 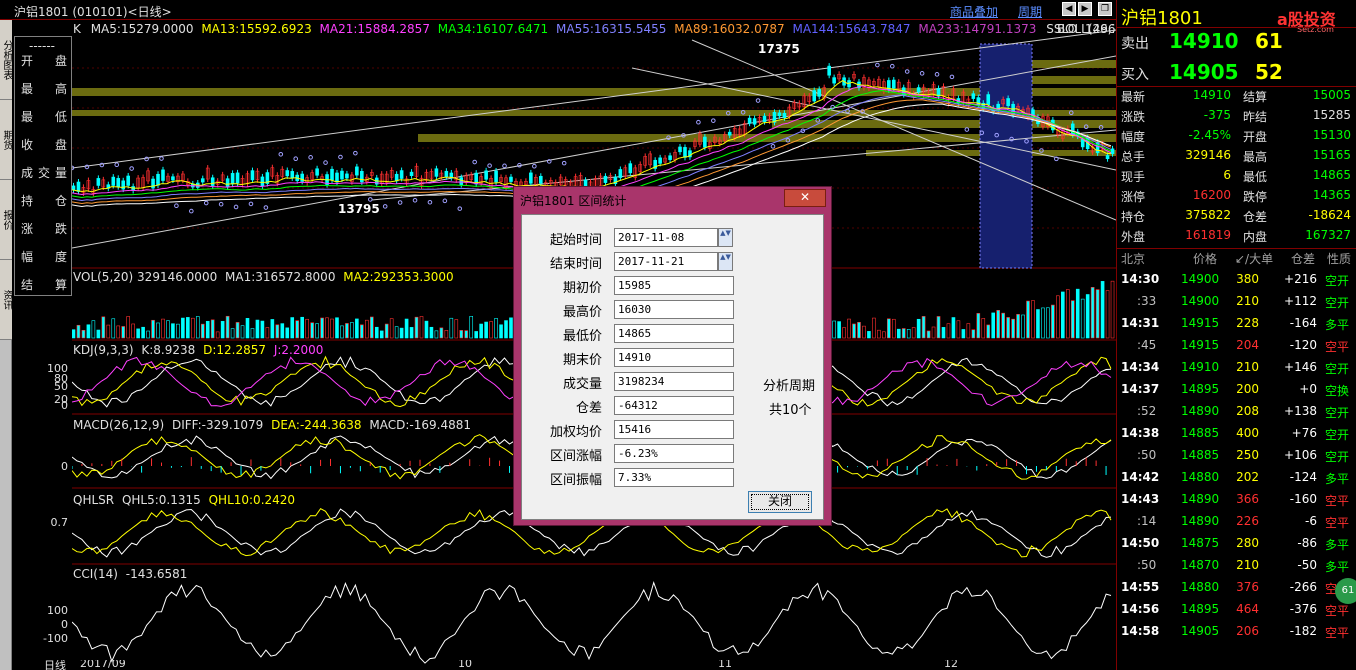 What do you see at coordinates (974, 11) in the screenshot?
I see `overlay-link: 商品叠加` at bounding box center [974, 11].